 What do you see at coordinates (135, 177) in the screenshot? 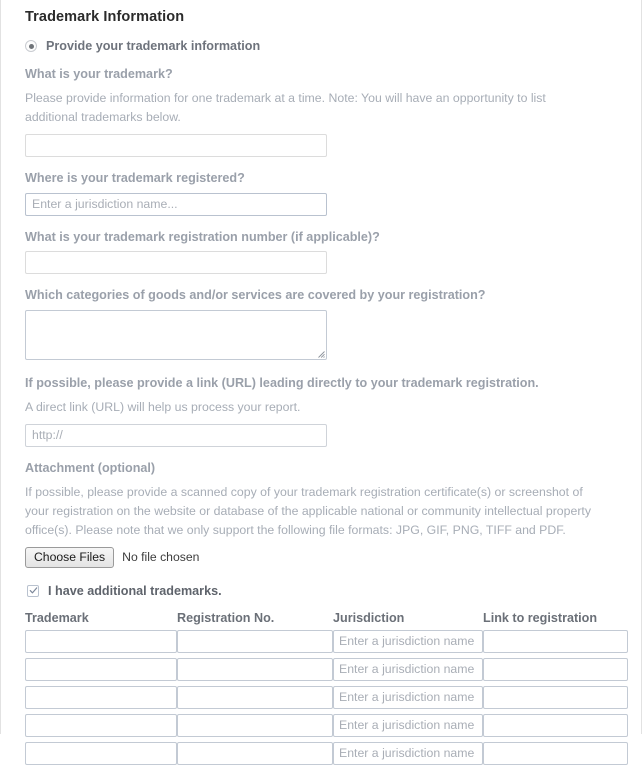
I see `label-jurisdiction: Where is your trademark registered?` at bounding box center [135, 177].